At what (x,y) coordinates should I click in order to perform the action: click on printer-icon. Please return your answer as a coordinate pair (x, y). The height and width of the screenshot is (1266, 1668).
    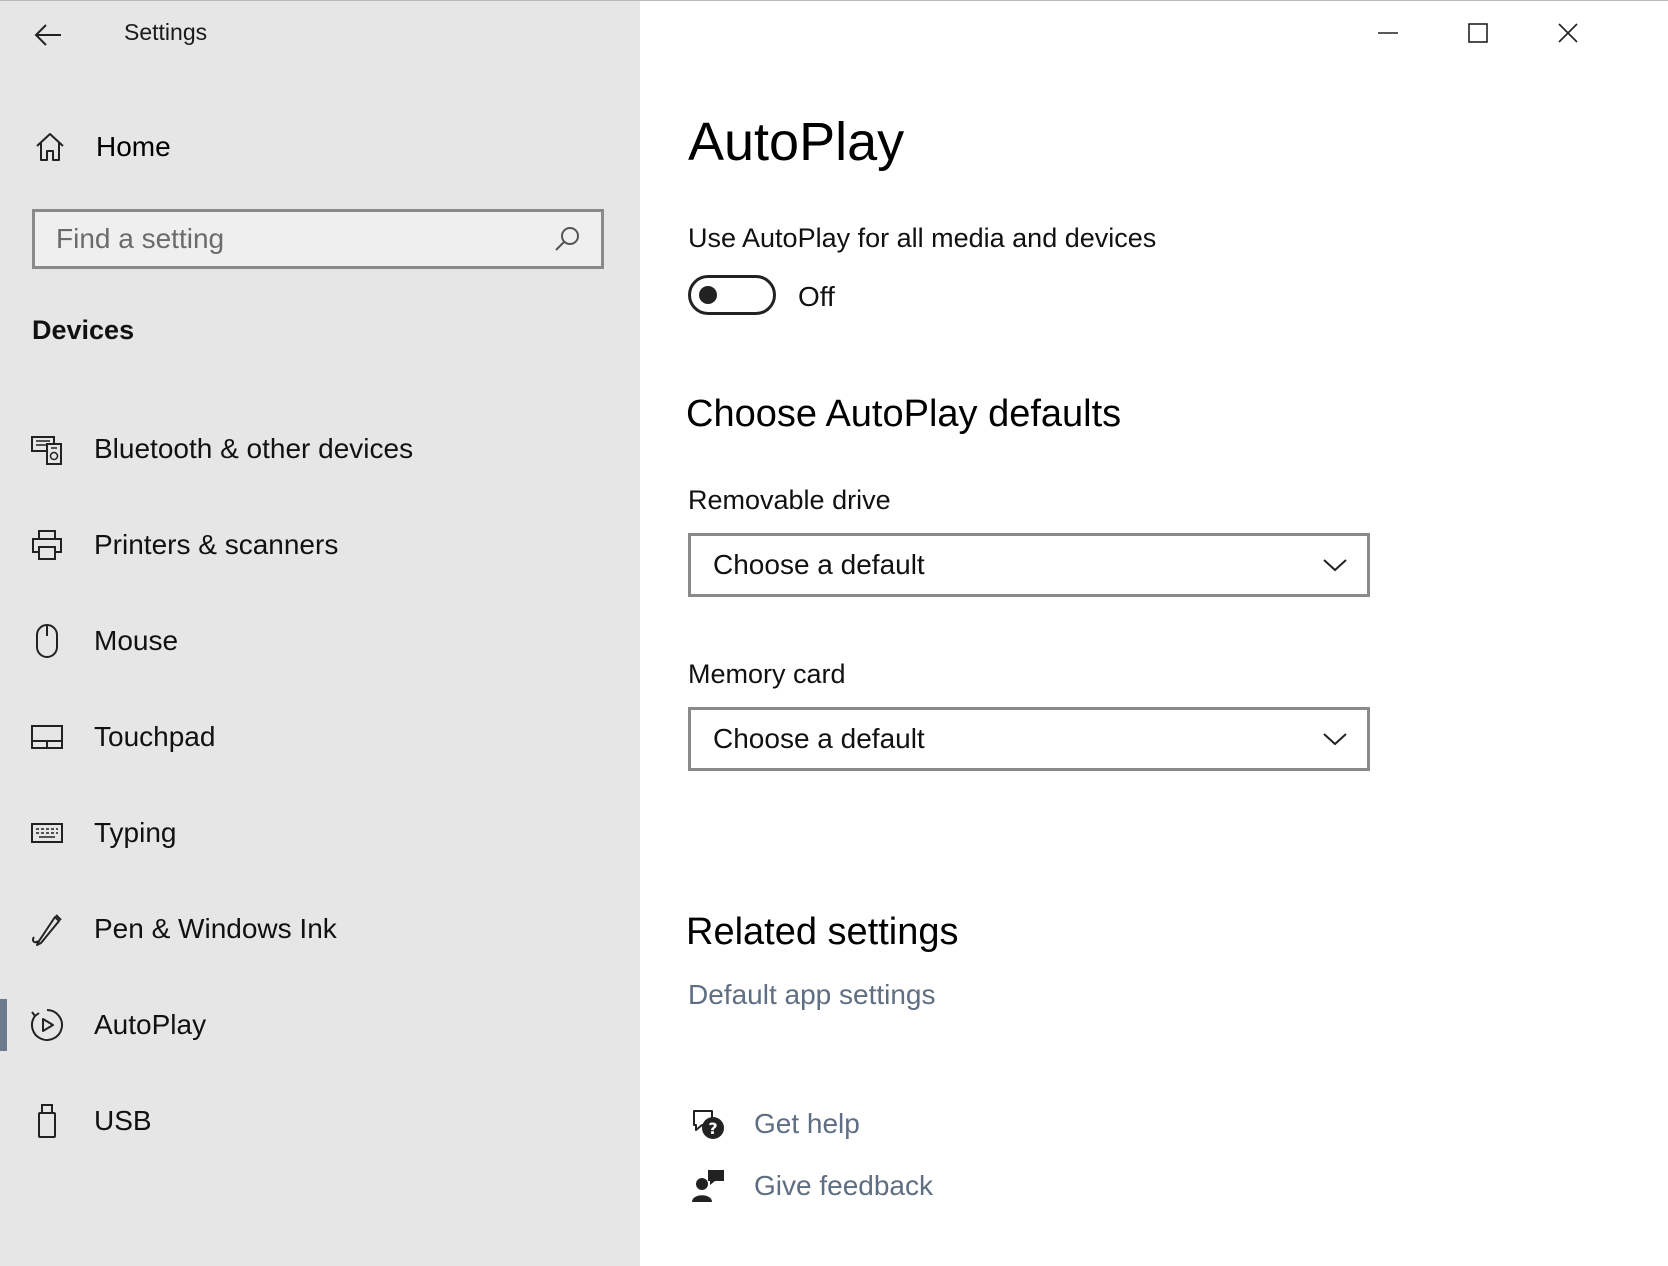
    Looking at the image, I should click on (47, 545).